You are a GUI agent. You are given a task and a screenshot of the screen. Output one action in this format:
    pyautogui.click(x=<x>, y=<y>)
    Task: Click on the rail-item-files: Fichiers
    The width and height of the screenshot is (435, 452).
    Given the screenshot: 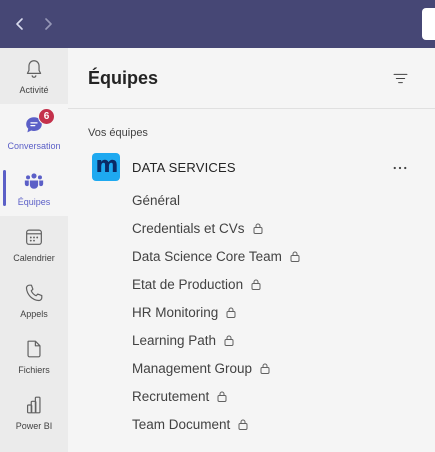 What is the action you would take?
    pyautogui.click(x=34, y=356)
    